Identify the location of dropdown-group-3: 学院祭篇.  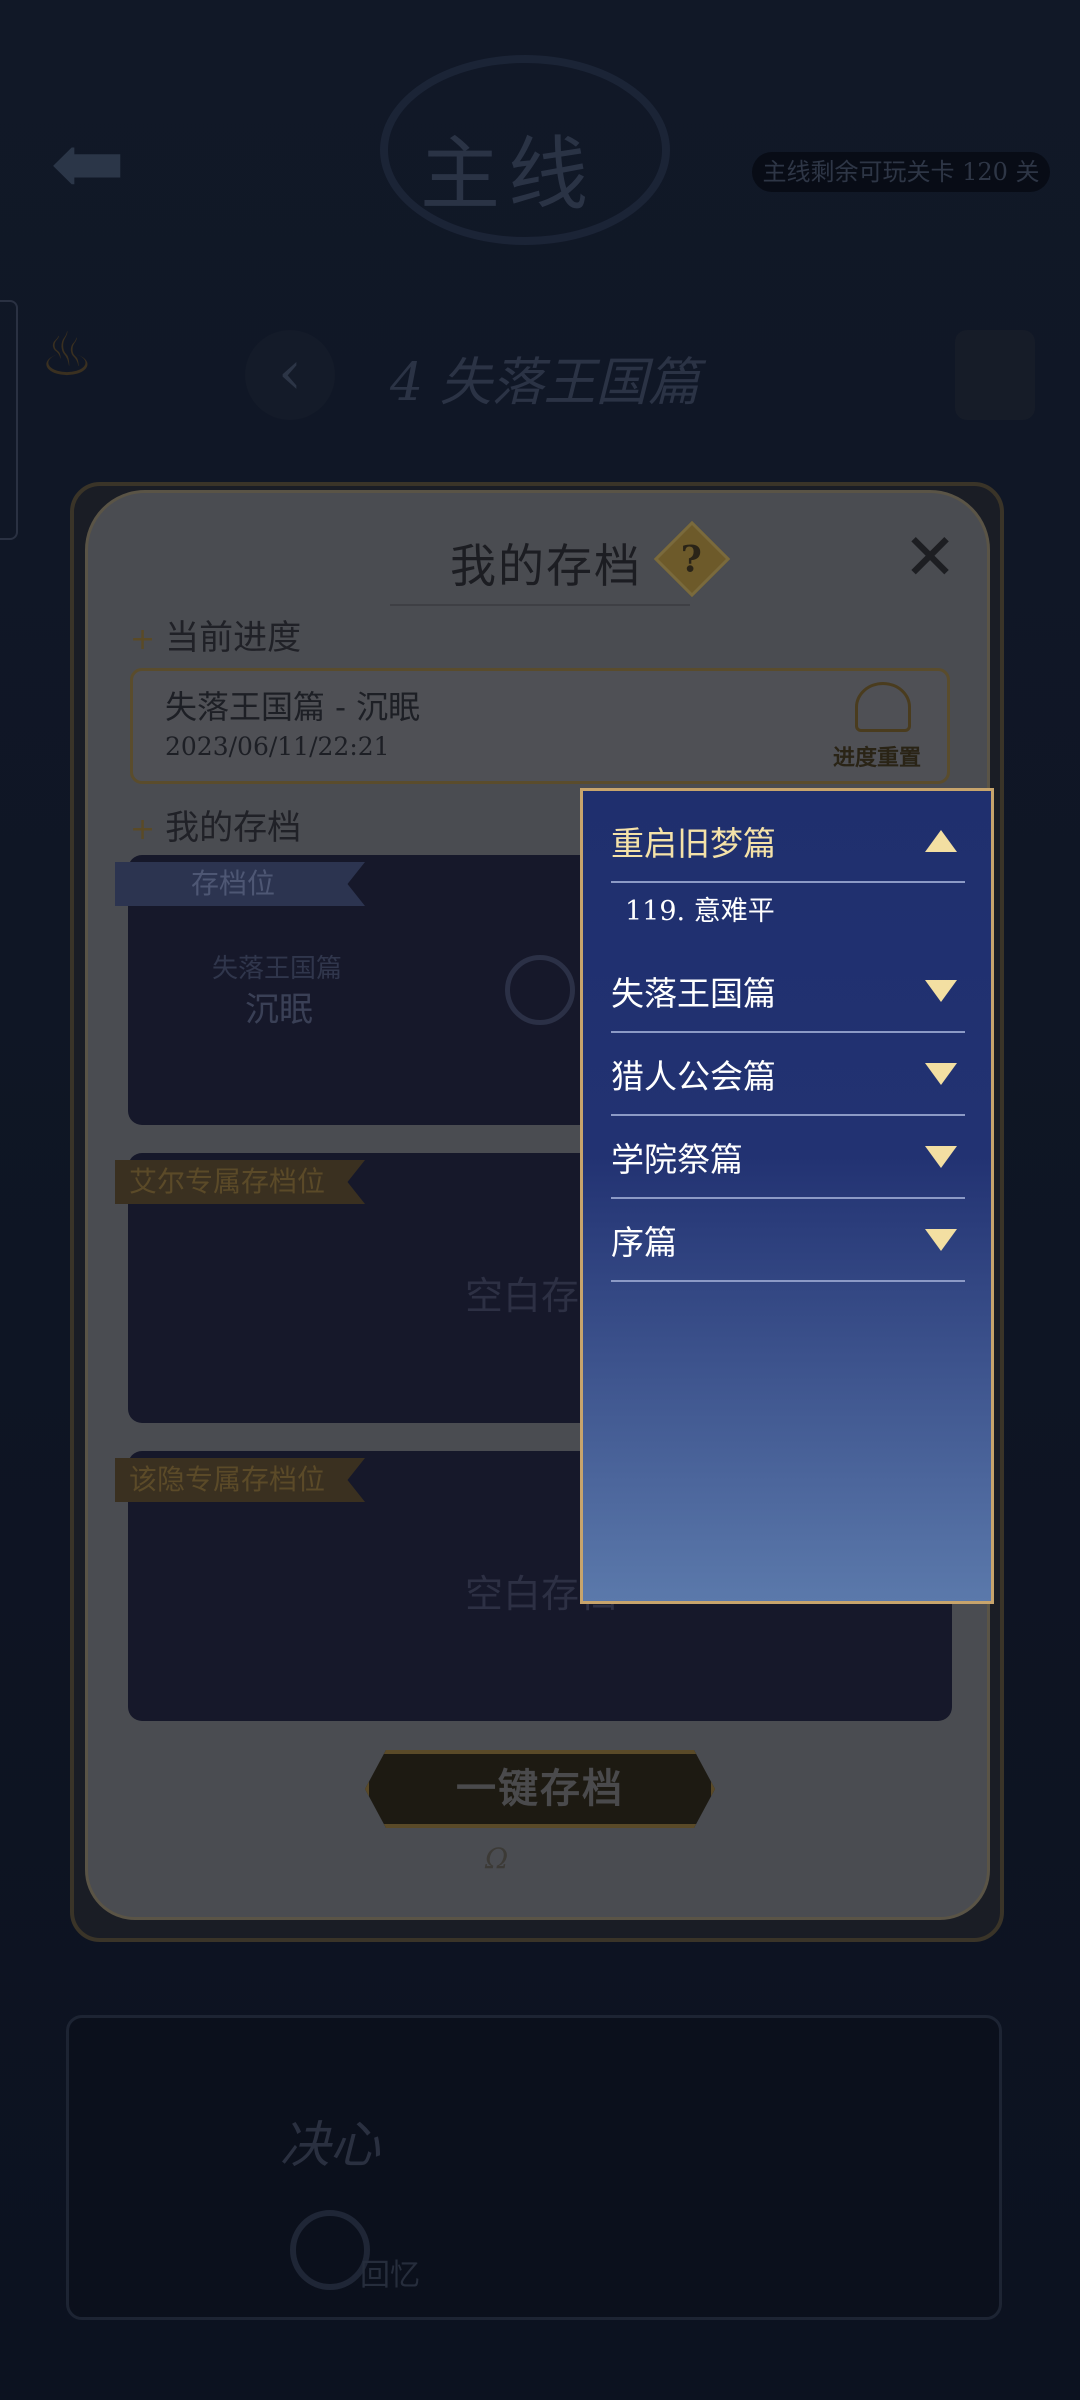
(788, 1158).